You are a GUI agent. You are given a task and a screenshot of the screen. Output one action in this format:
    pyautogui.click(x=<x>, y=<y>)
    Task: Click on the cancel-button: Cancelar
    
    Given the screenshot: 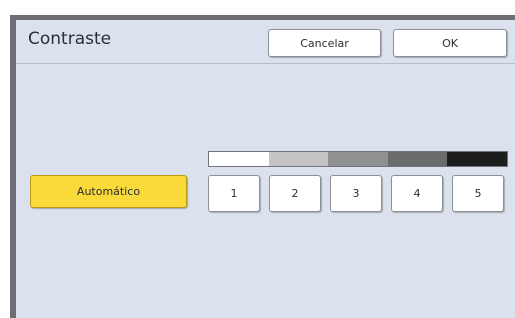 What is the action you would take?
    pyautogui.click(x=324, y=43)
    